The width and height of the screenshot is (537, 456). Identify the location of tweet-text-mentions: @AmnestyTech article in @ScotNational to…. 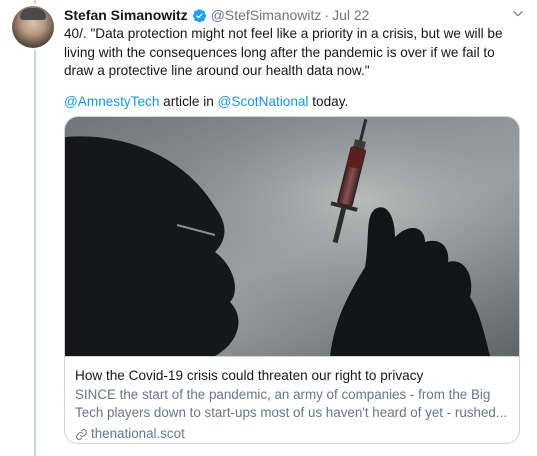
(206, 102).